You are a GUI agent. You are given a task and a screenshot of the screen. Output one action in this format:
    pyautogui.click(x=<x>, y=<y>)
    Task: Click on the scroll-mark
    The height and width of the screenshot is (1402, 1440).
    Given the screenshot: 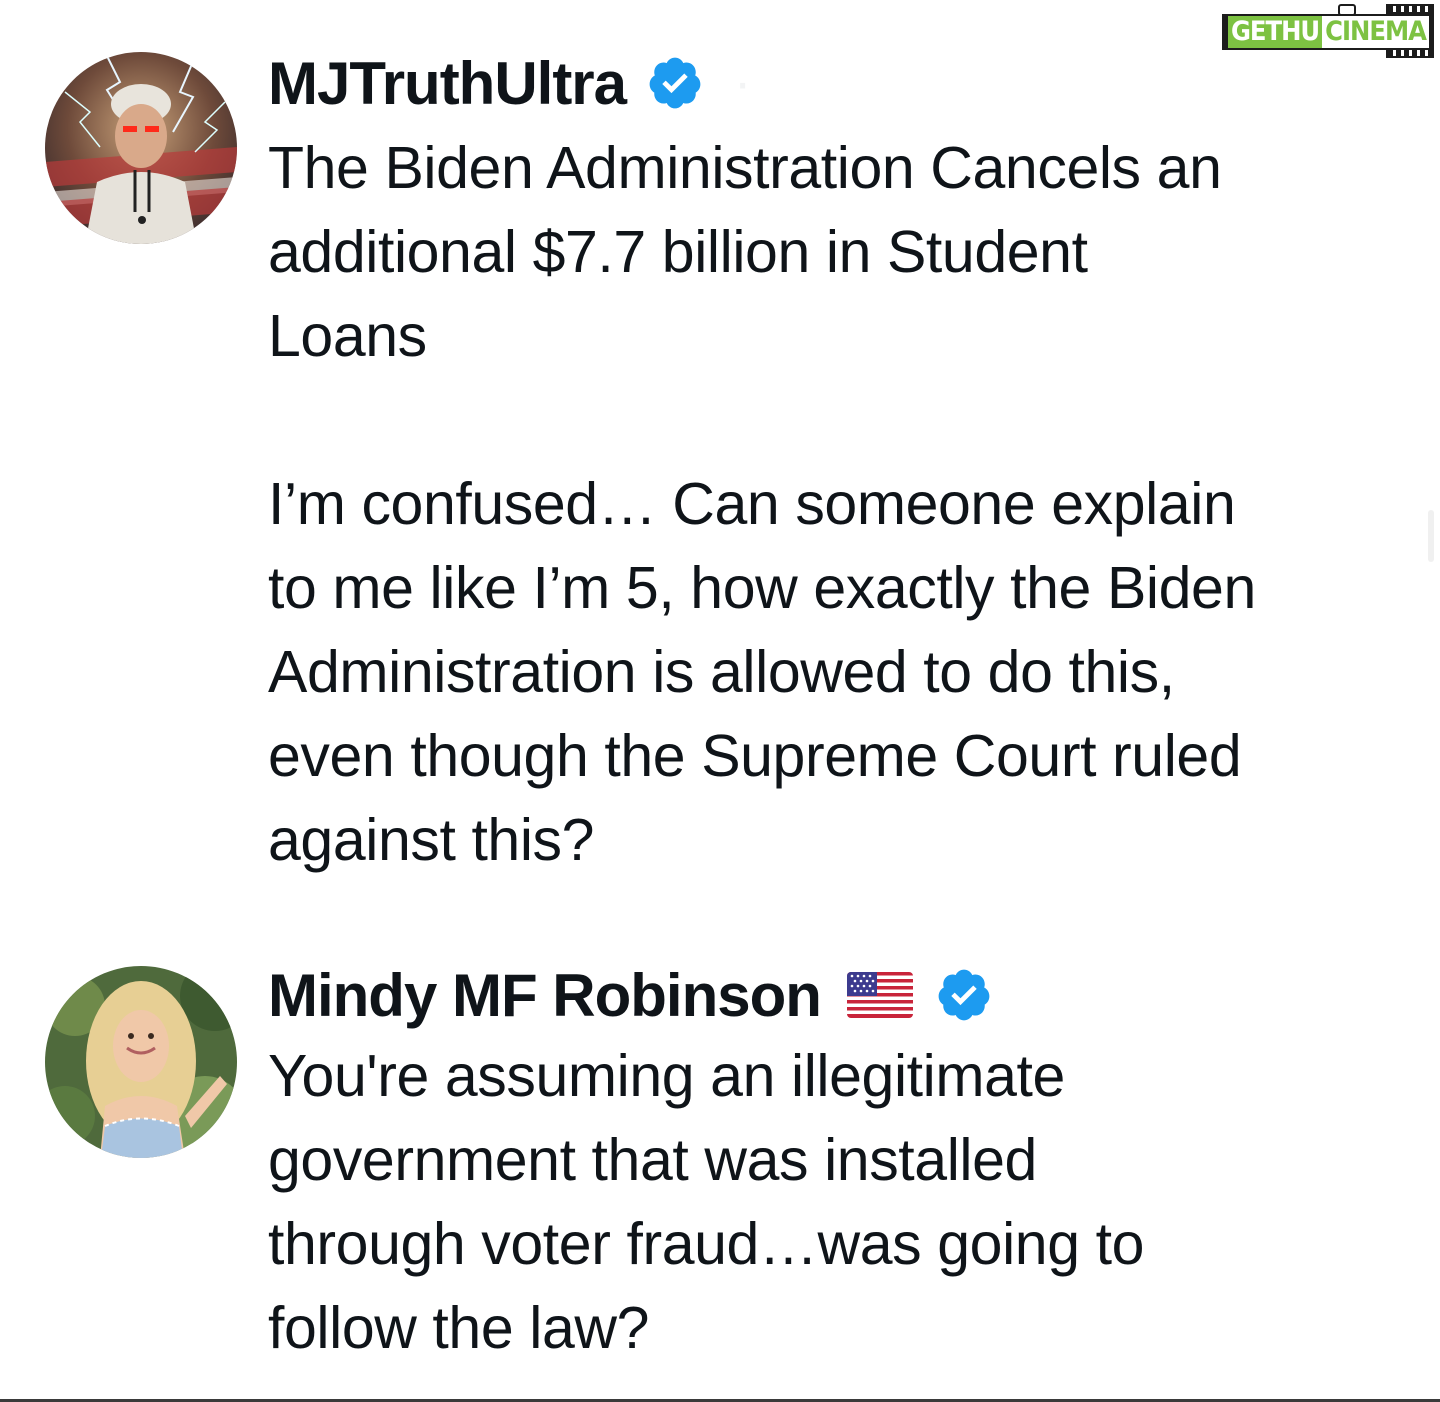 What is the action you would take?
    pyautogui.click(x=1431, y=536)
    